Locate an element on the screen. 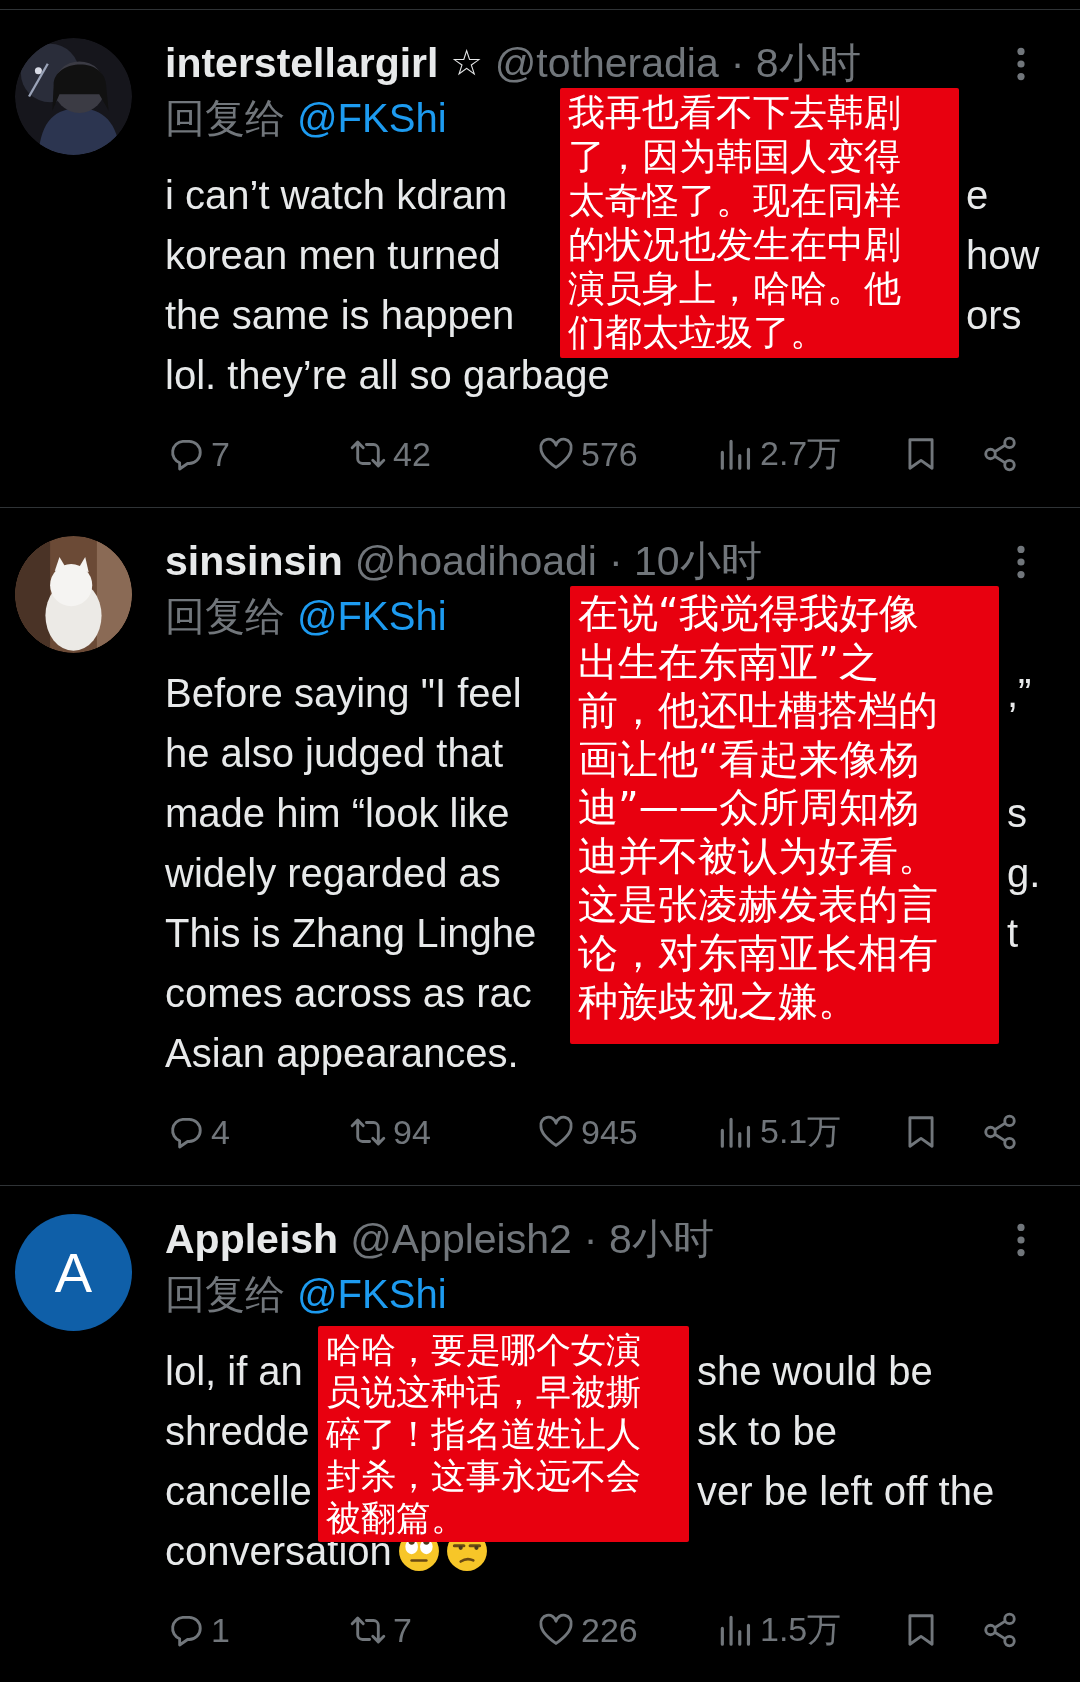  post-text: how is located at coordinates (1003, 255).